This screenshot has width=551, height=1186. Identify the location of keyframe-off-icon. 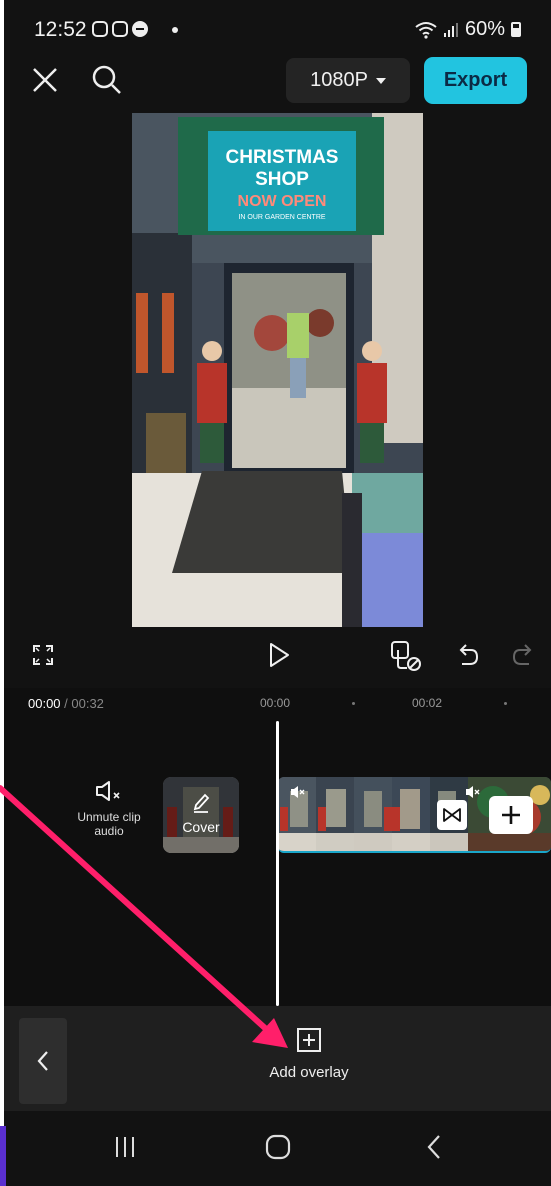
(406, 656).